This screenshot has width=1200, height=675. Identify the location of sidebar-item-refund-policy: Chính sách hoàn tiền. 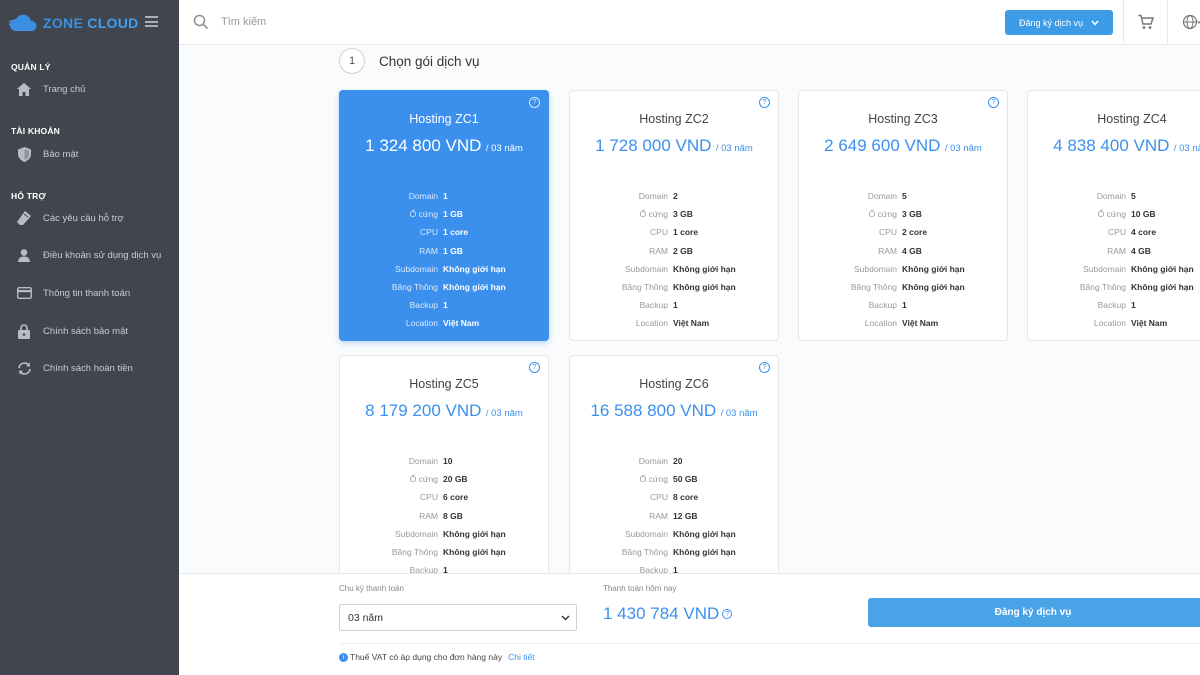
(89, 368).